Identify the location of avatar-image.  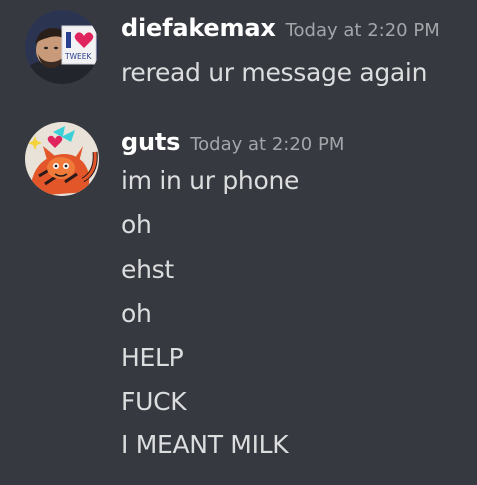
(62, 159).